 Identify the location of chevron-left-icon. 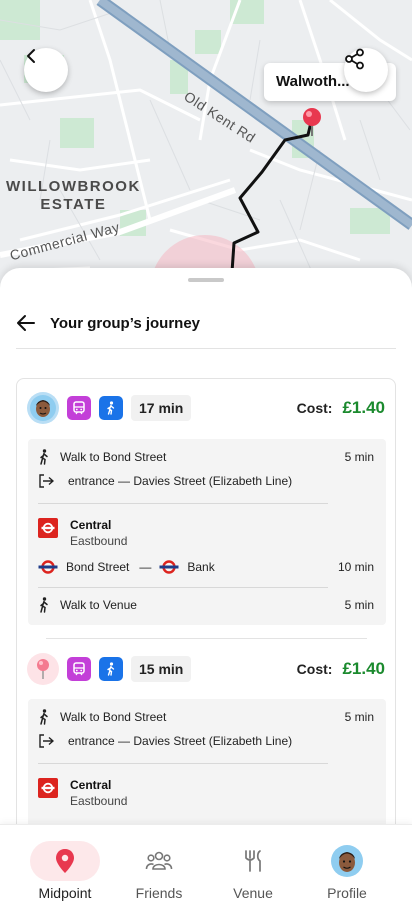
(31, 56).